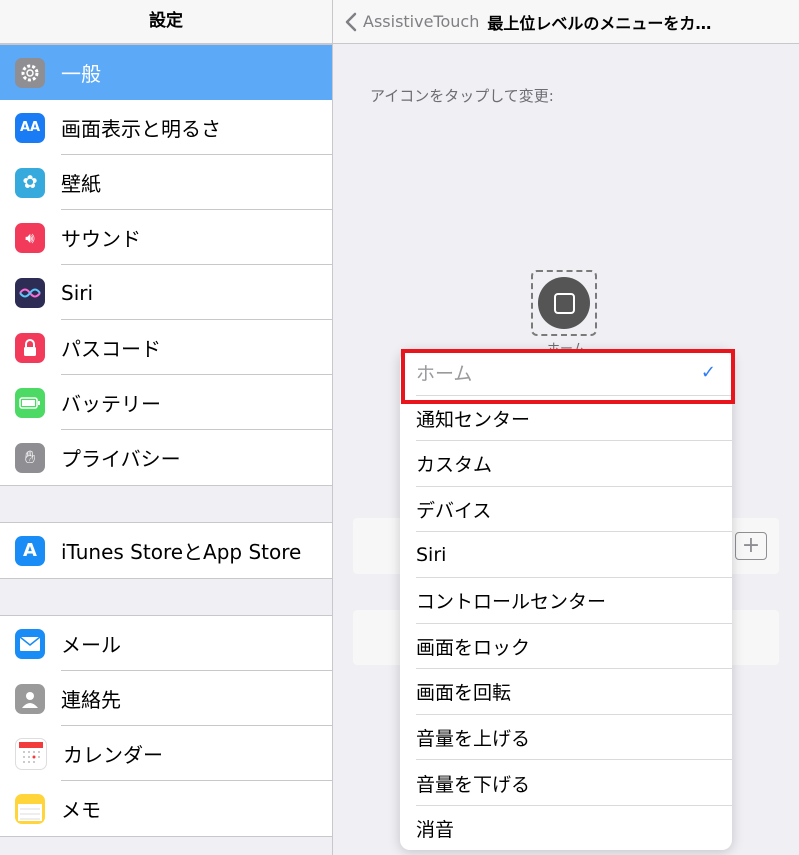 Image resolution: width=799 pixels, height=855 pixels. Describe the element at coordinates (91, 700) in the screenshot. I see `sidebar-item-label: 連絡先` at that location.